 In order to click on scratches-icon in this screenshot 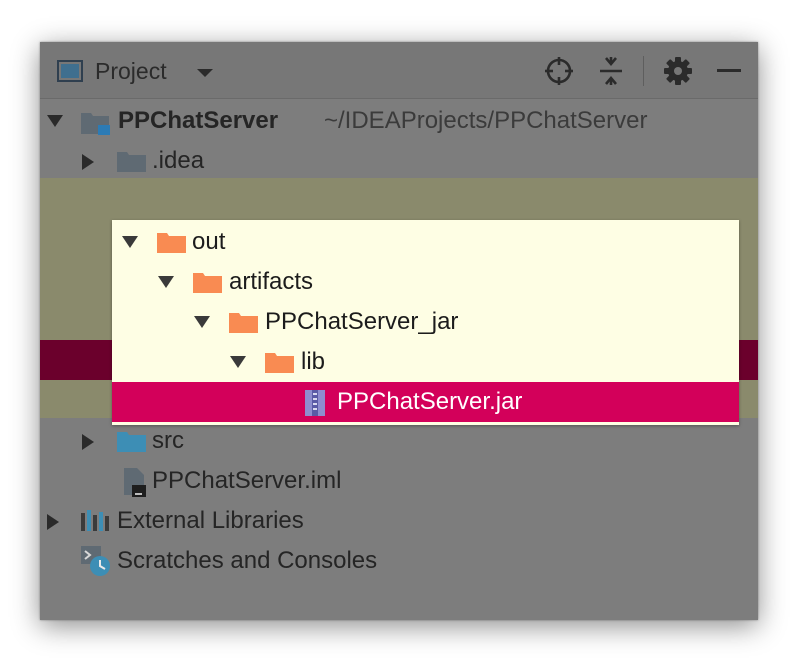, I will do `click(95, 561)`.